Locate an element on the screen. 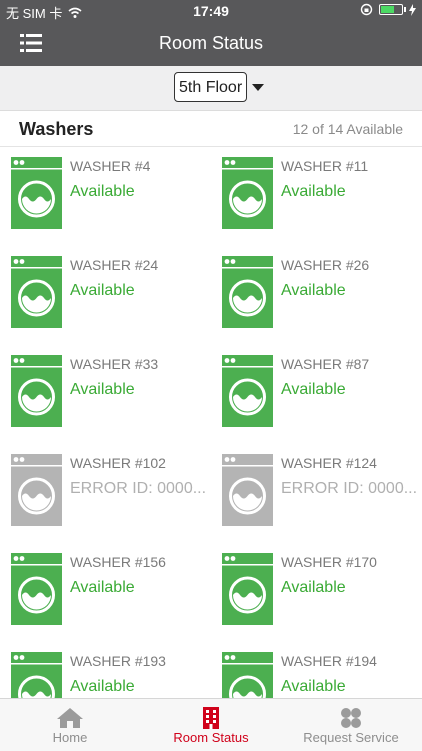 The image size is (422, 751). availability-count: 12 of 14 Available is located at coordinates (347, 129).